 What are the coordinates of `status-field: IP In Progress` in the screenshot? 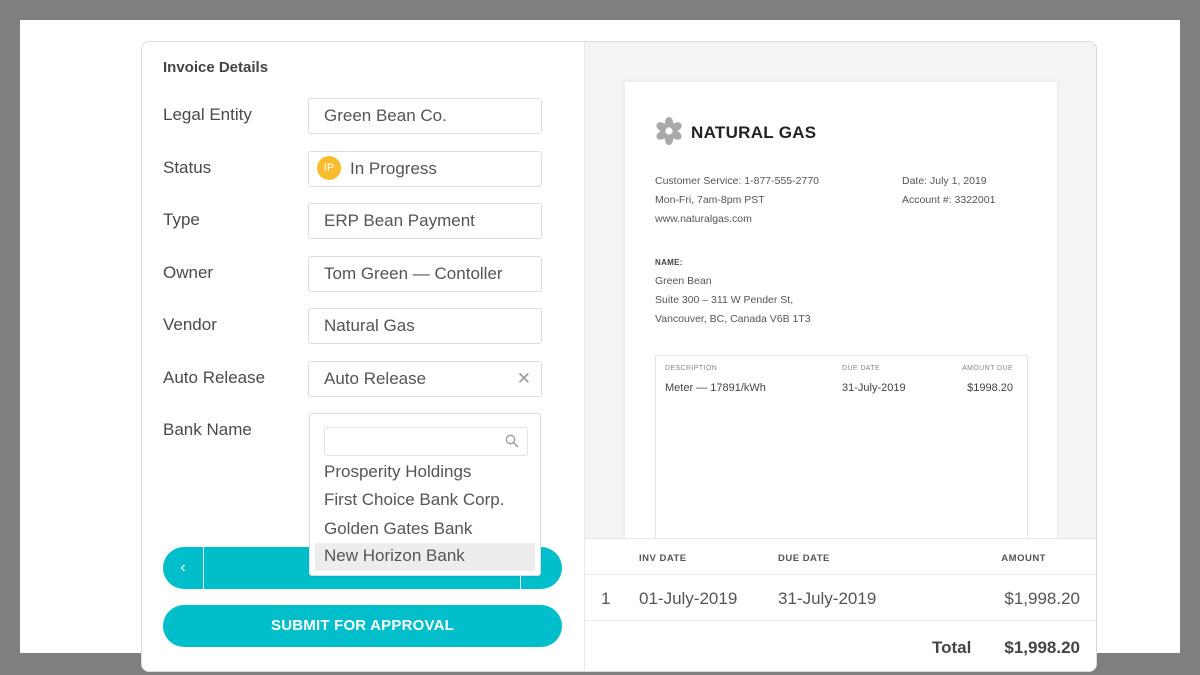 It's located at (425, 169).